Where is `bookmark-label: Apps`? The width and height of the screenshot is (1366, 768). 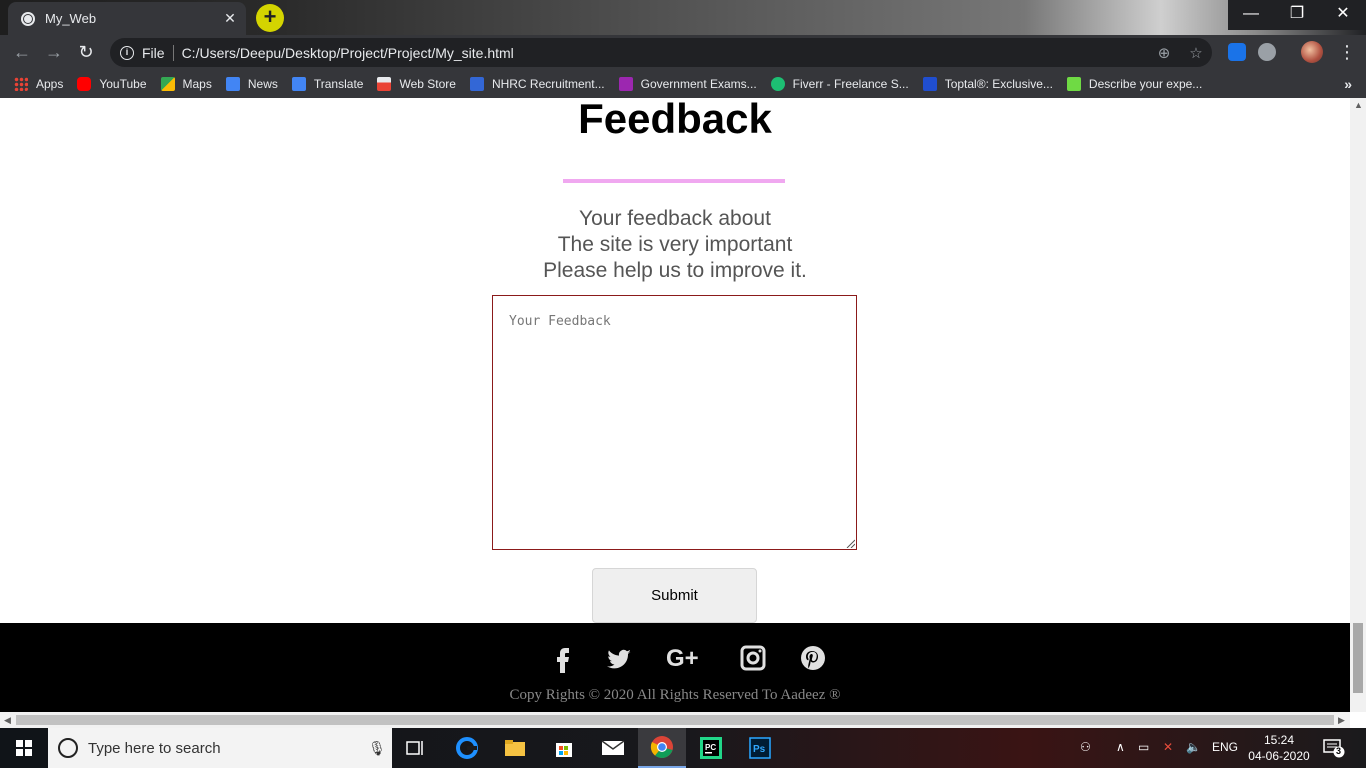 bookmark-label: Apps is located at coordinates (50, 84).